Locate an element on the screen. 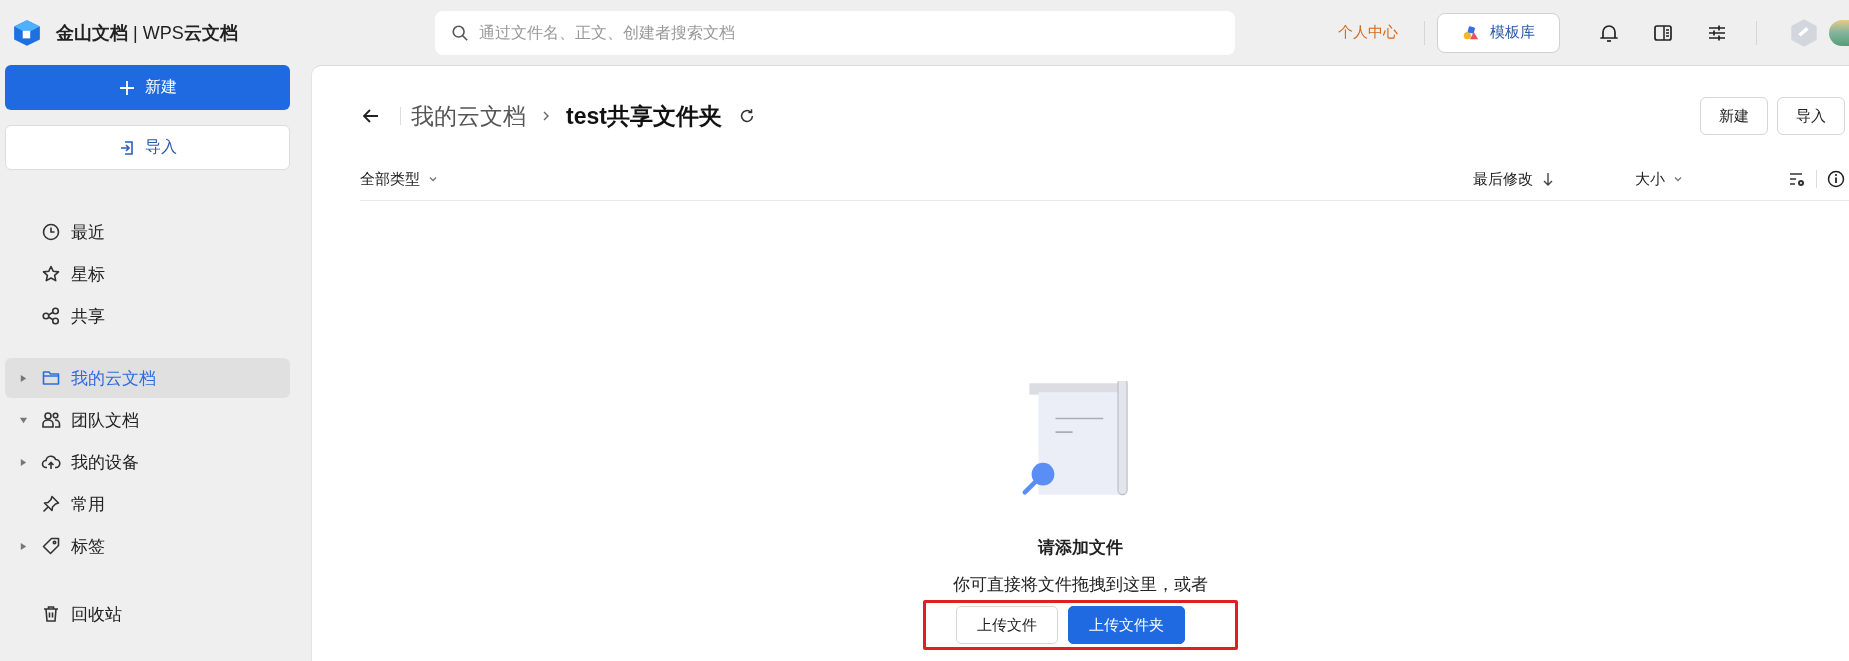  nav-item: 常用 is located at coordinates (147, 504).